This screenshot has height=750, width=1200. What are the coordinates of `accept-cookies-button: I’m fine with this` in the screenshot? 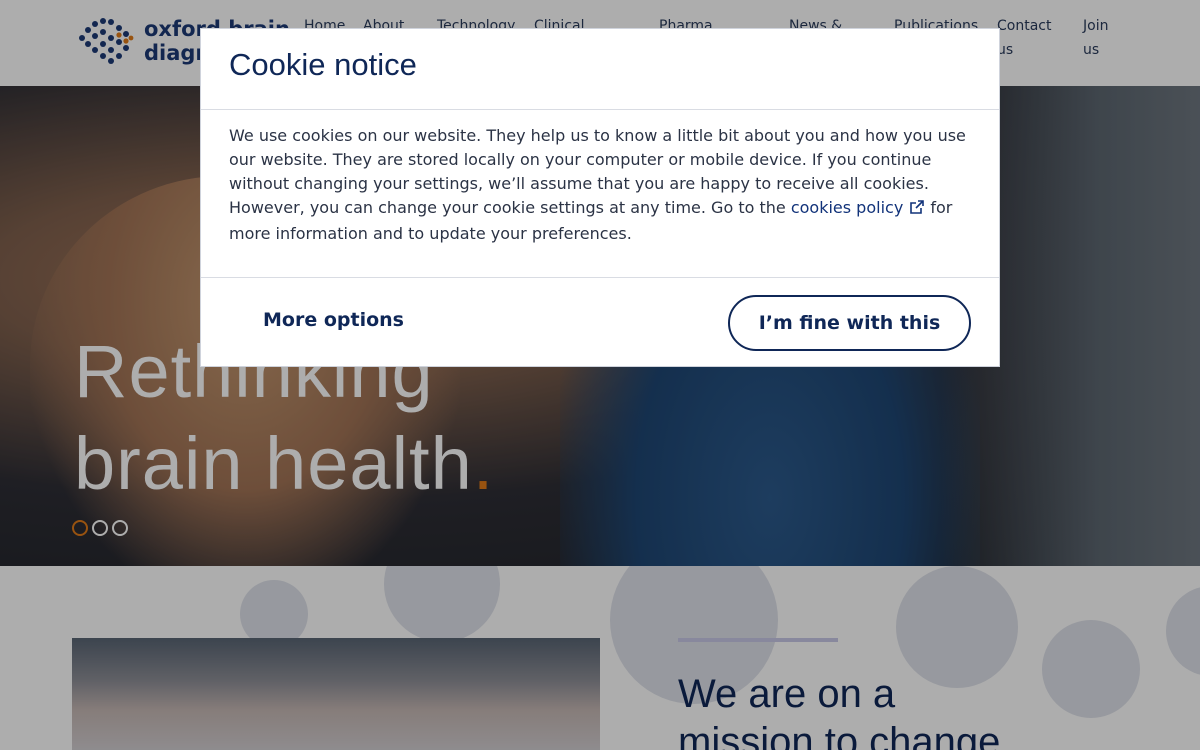 It's located at (849, 323).